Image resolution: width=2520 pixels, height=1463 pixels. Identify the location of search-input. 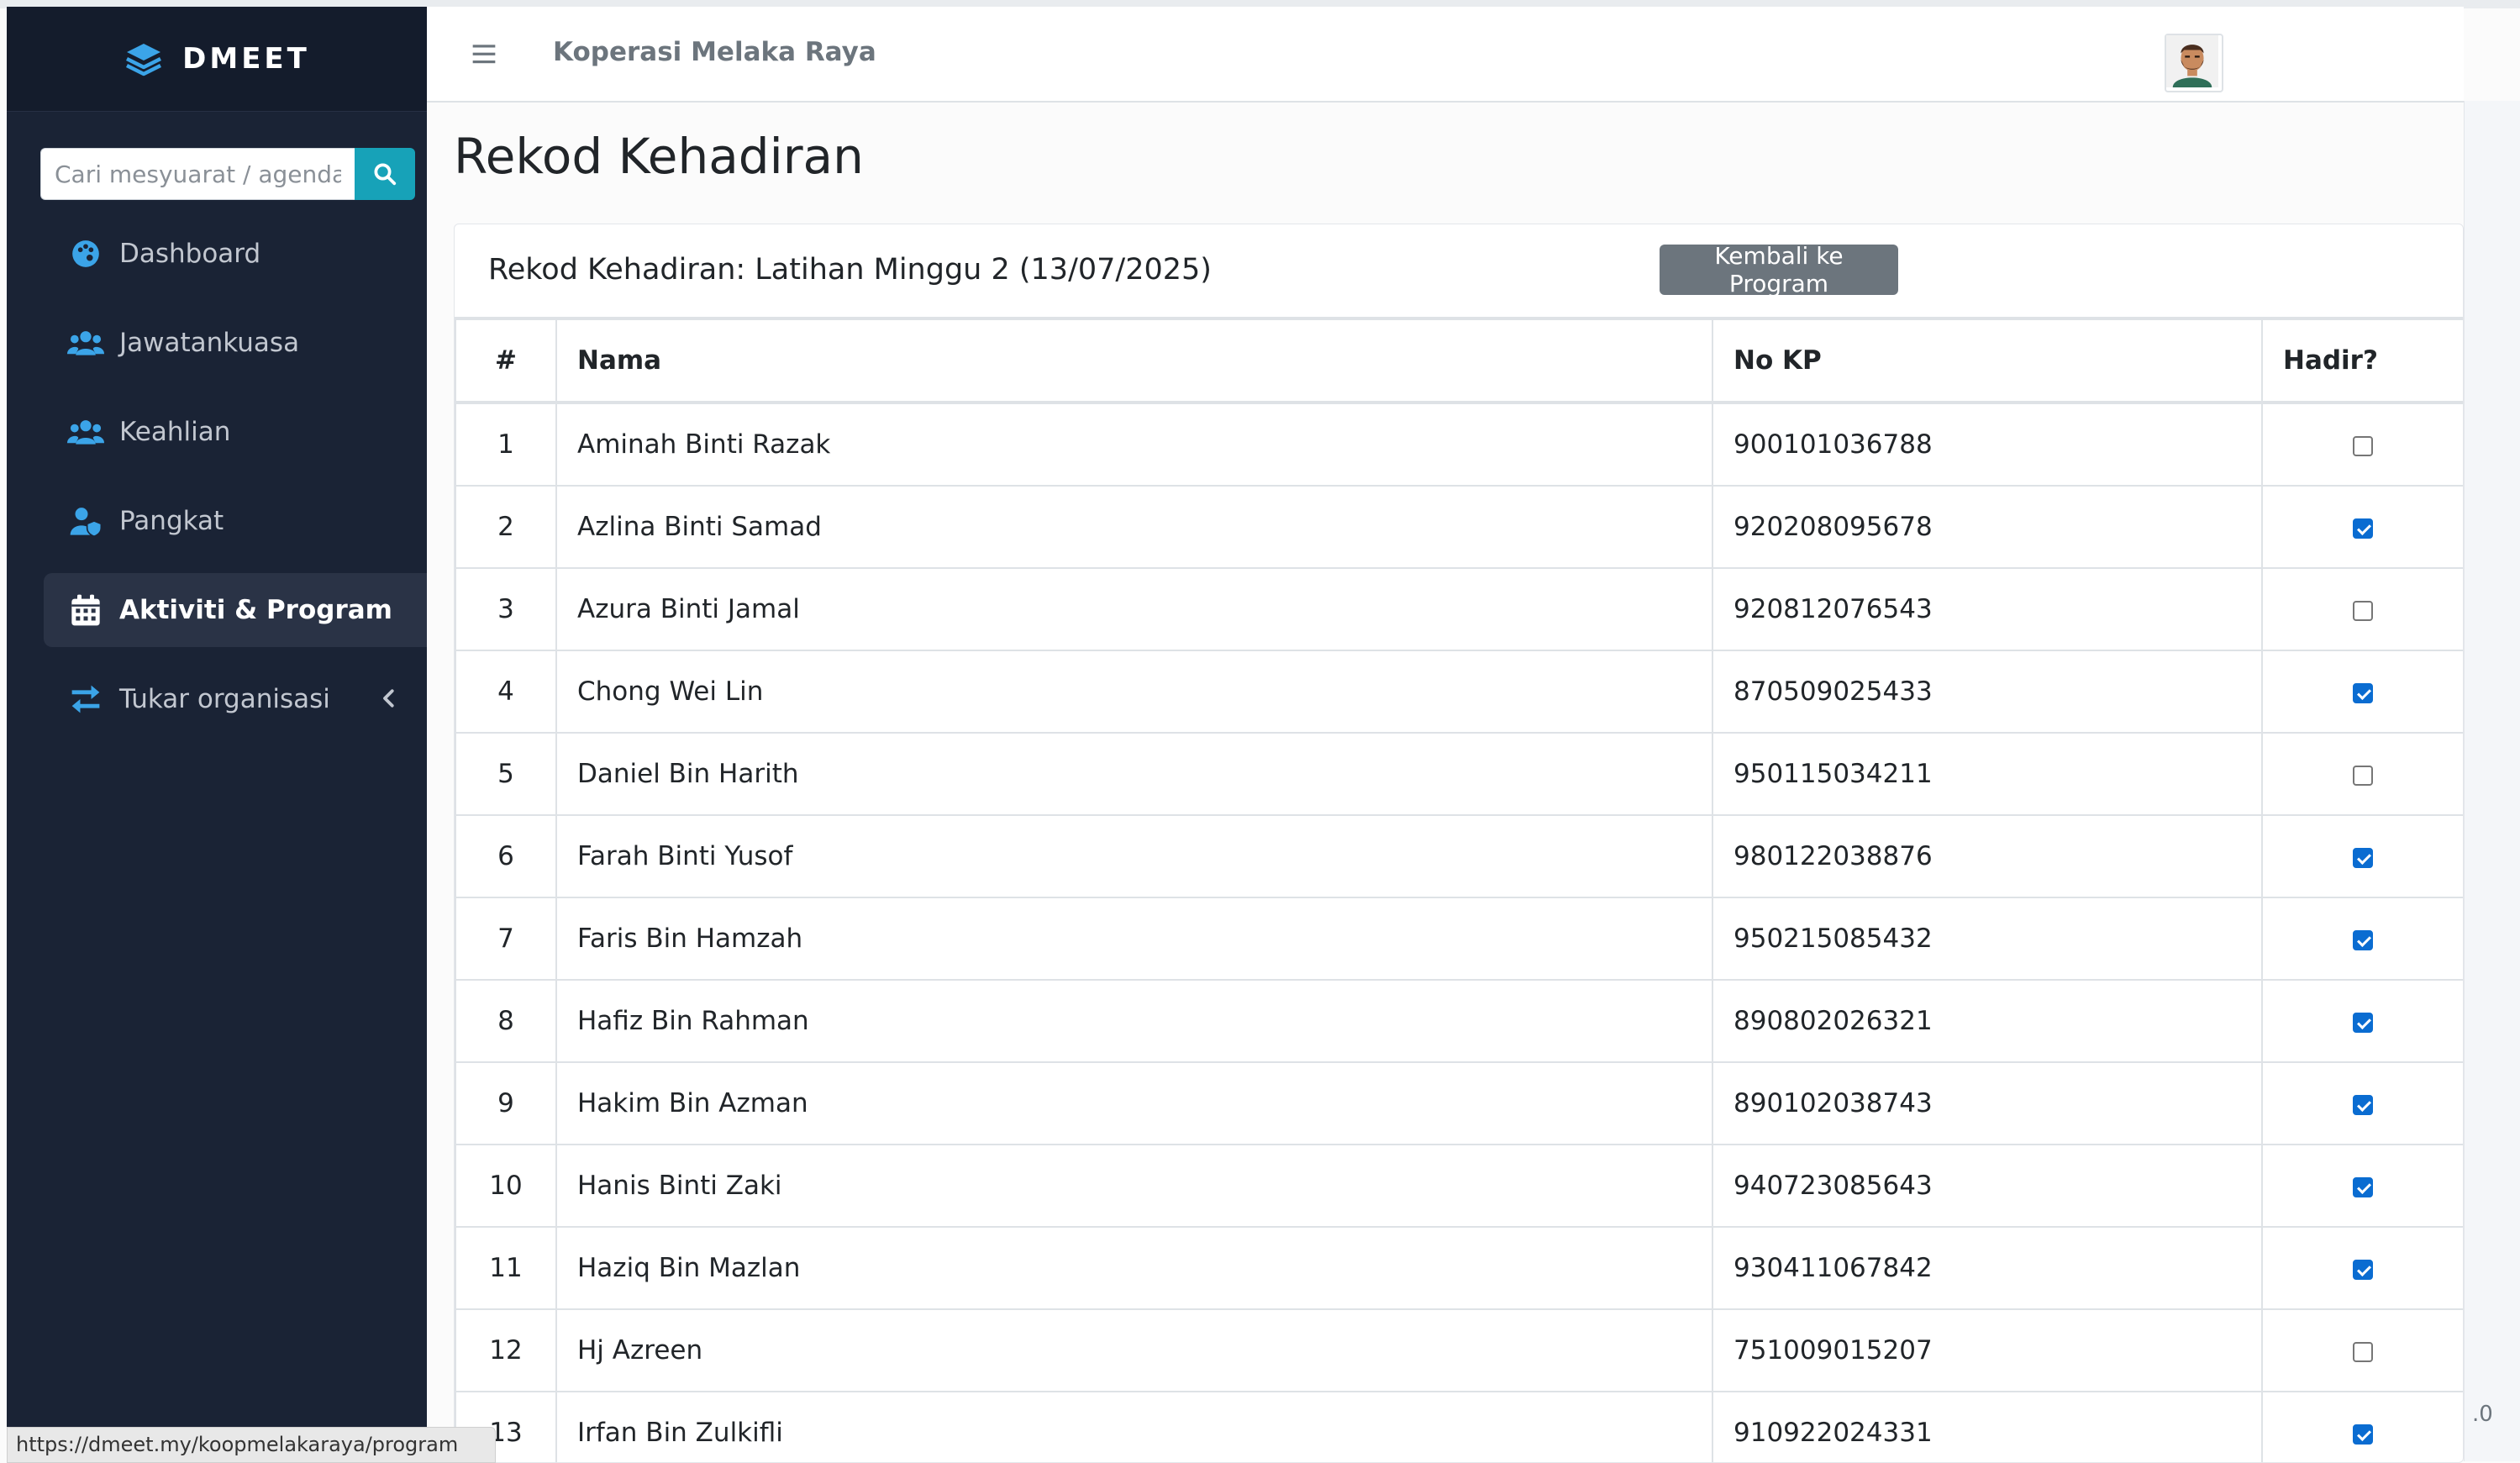
(197, 174).